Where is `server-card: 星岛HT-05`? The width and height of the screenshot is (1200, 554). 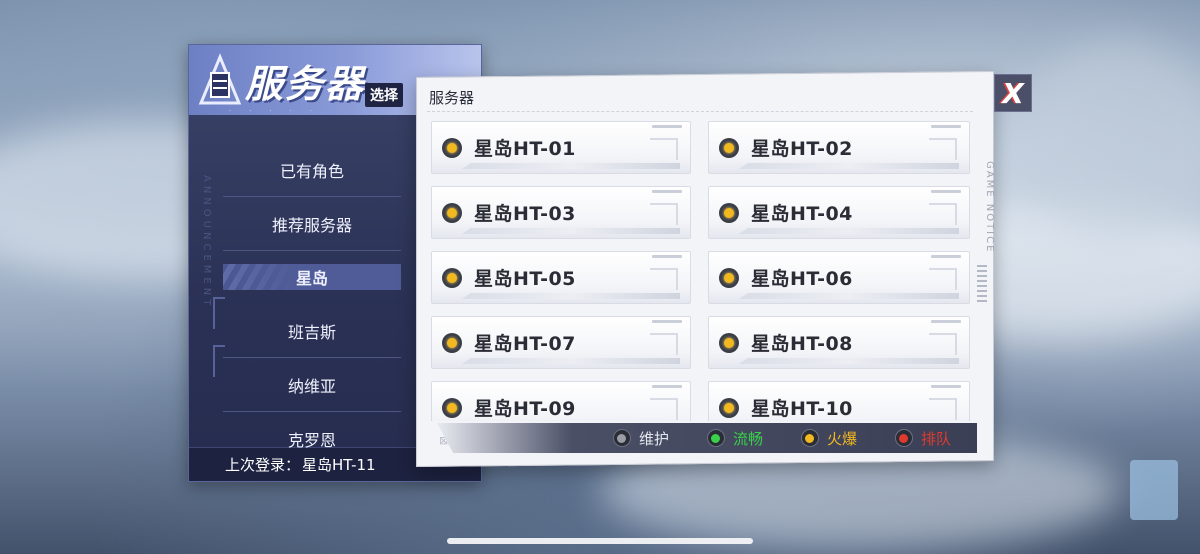
server-card: 星岛HT-05 is located at coordinates (561, 277).